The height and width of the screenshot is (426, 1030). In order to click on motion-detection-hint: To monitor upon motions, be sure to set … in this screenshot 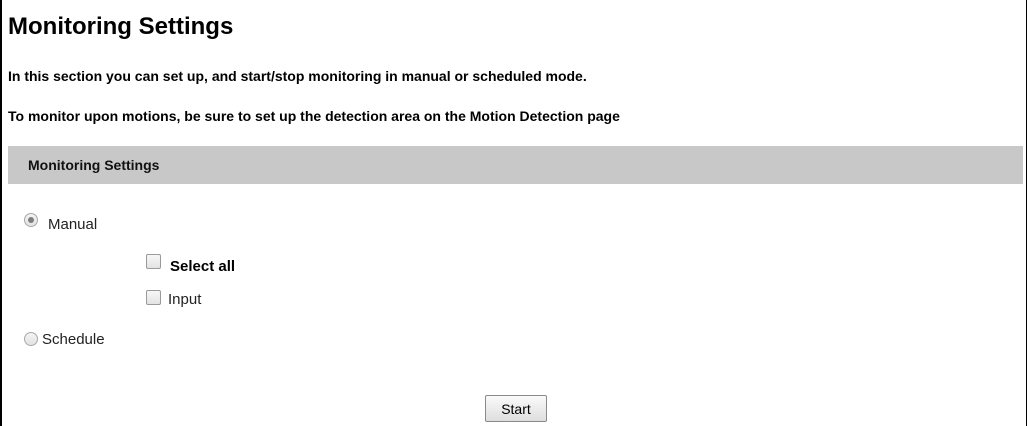, I will do `click(314, 116)`.